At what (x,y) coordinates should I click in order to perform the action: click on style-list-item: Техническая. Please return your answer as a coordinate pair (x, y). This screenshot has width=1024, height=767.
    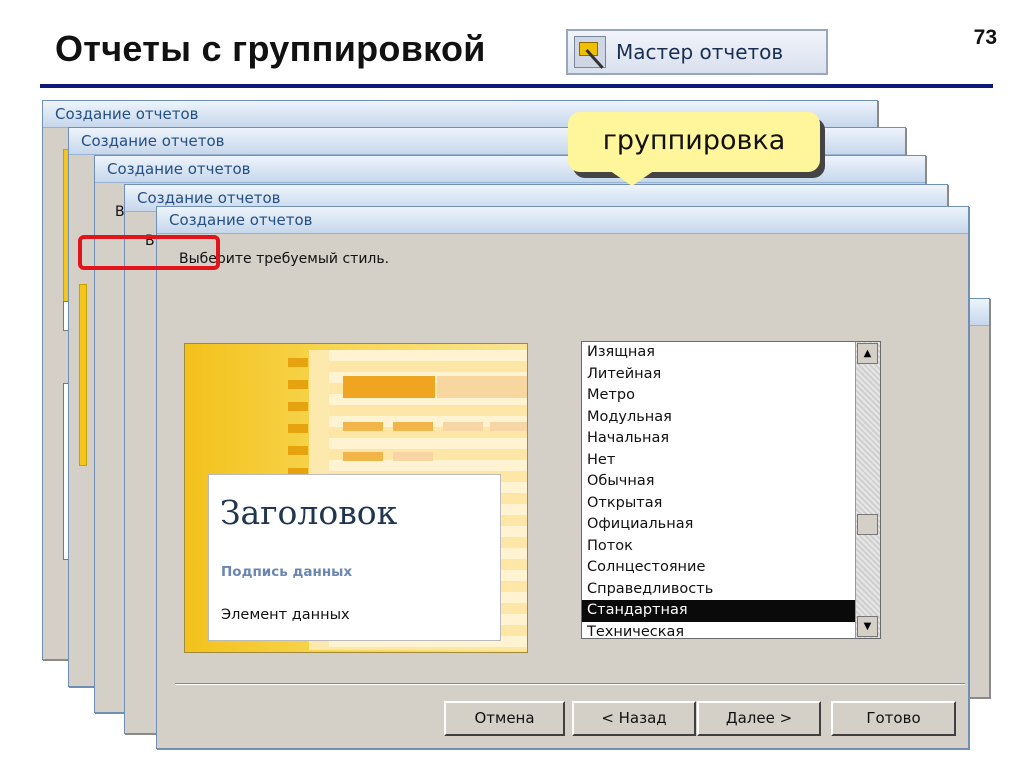
    Looking at the image, I should click on (719, 630).